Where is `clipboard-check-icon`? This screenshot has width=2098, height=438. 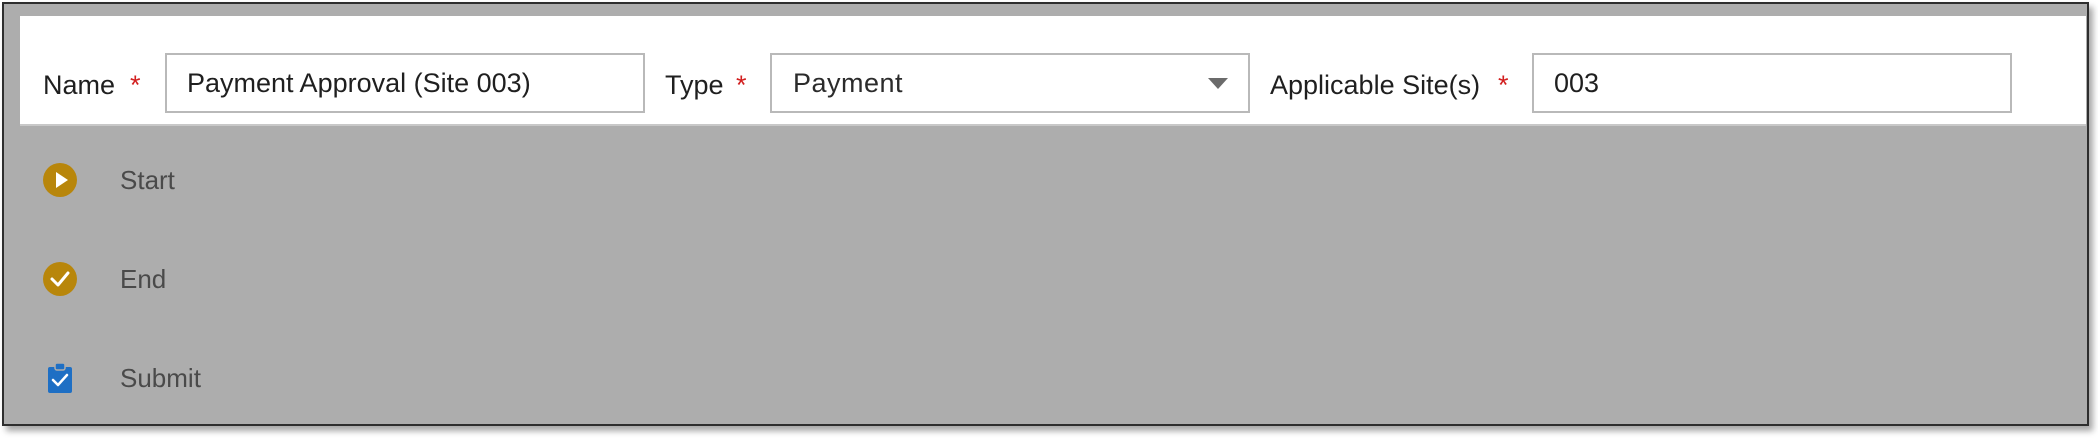
clipboard-check-icon is located at coordinates (60, 378).